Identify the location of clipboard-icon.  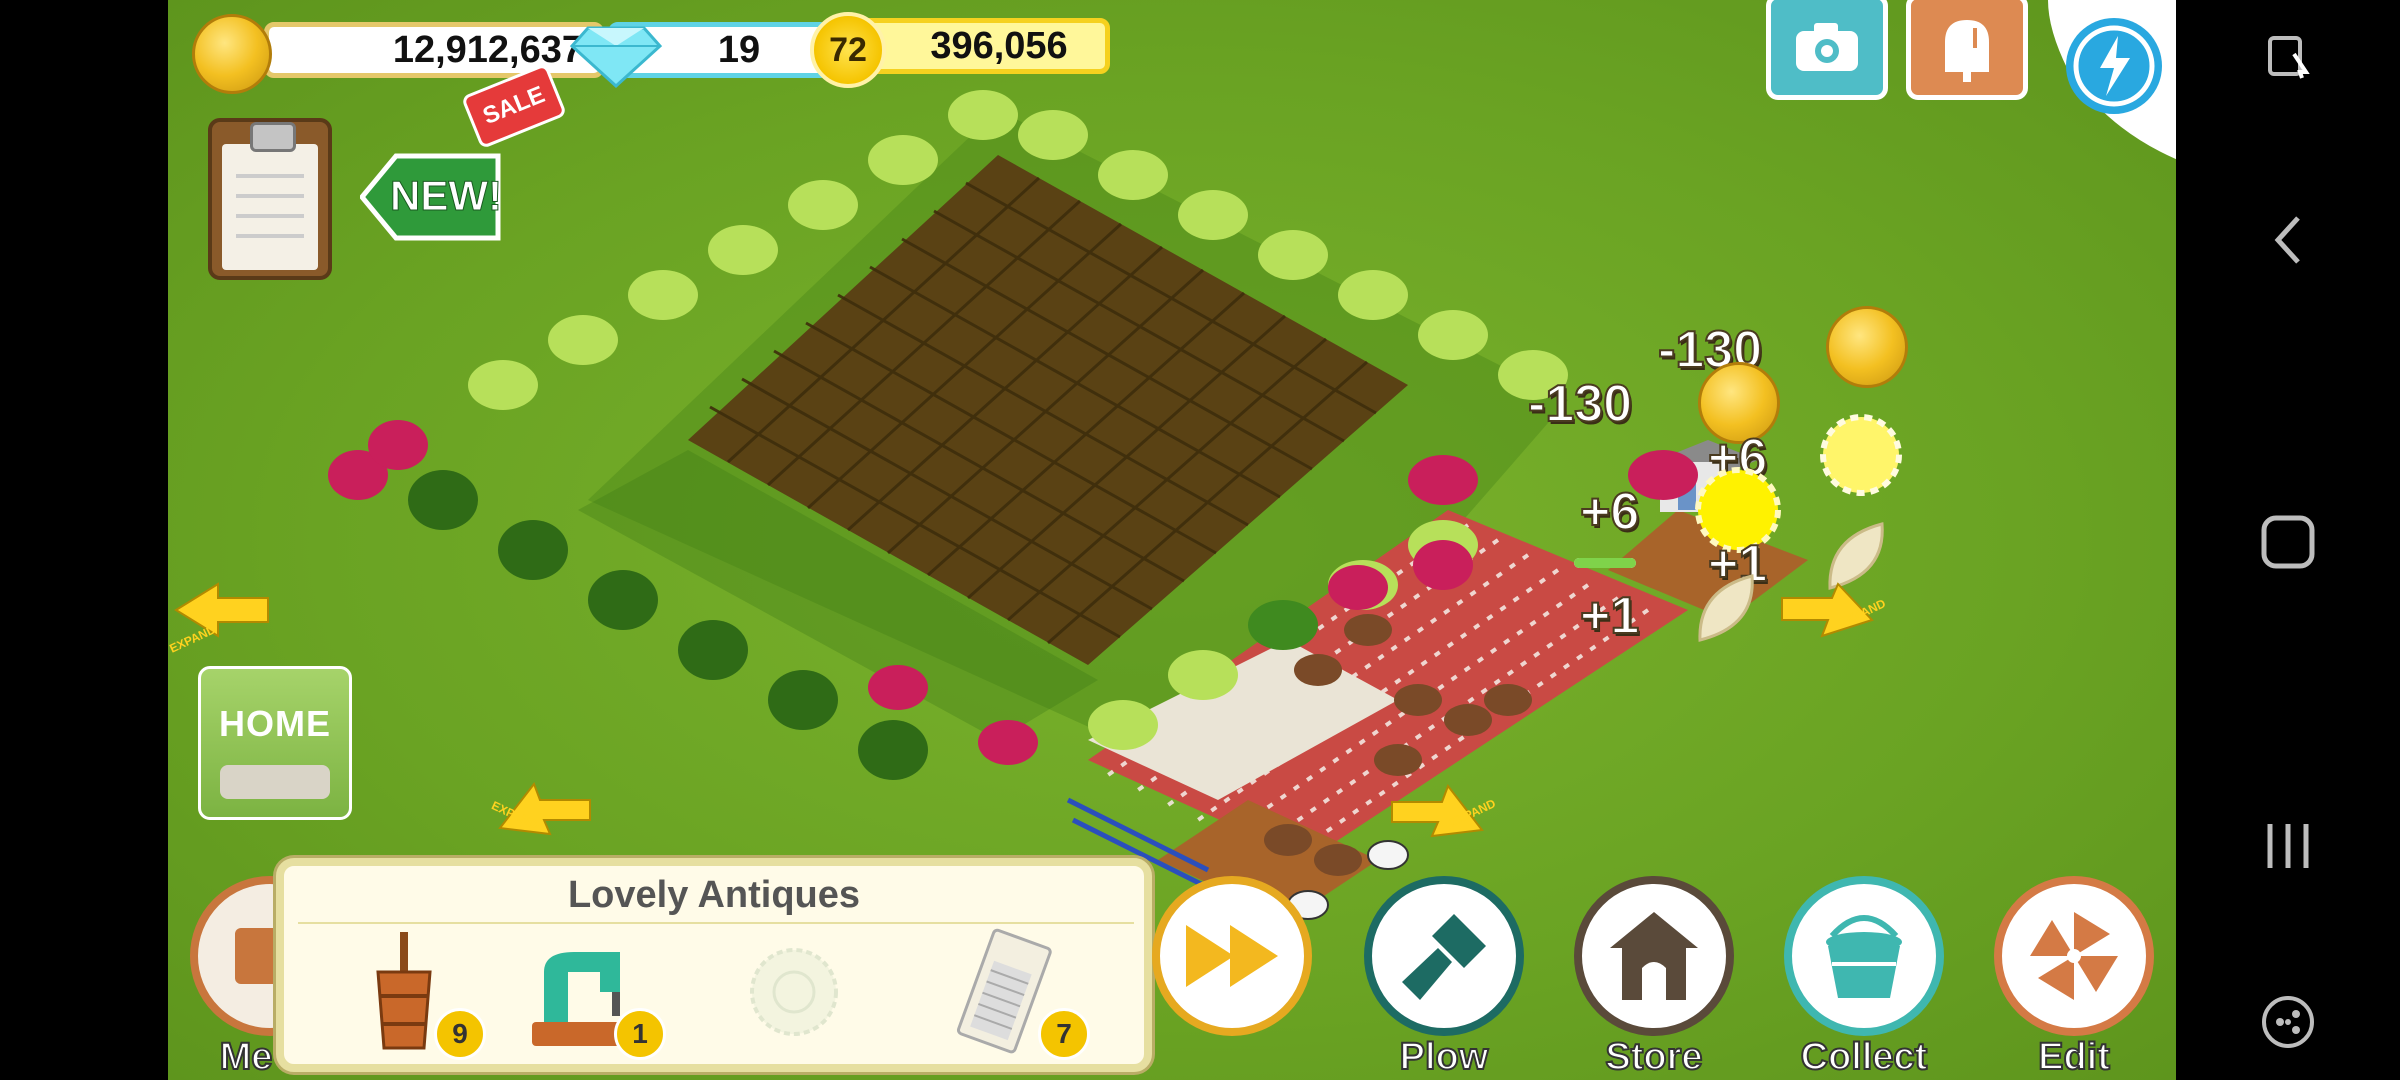
(270, 196).